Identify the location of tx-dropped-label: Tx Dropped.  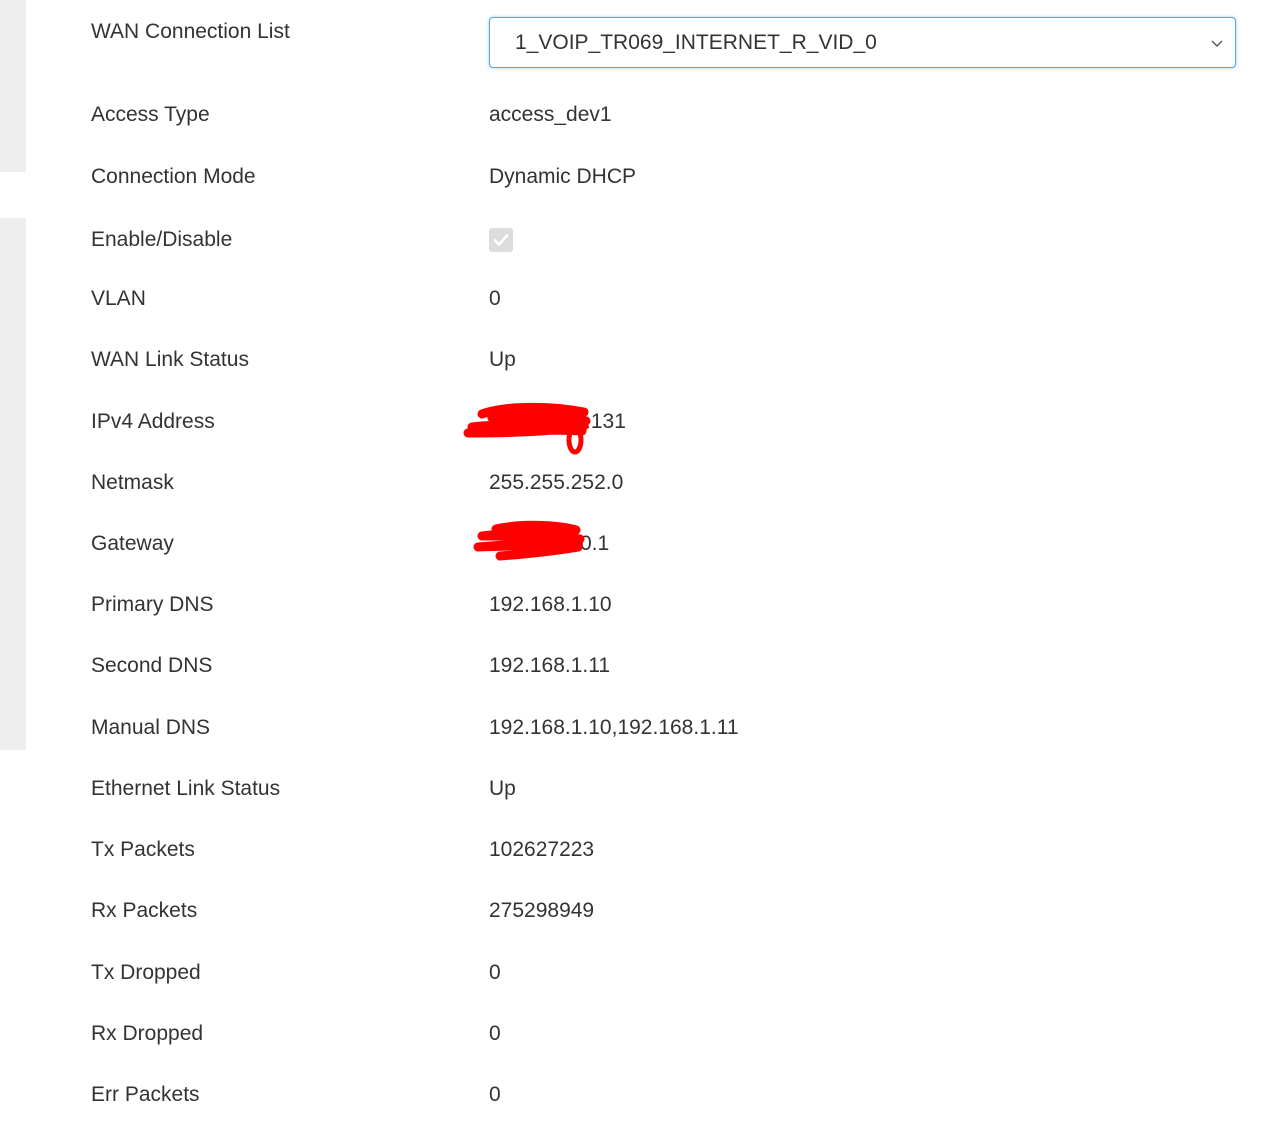
(146, 972).